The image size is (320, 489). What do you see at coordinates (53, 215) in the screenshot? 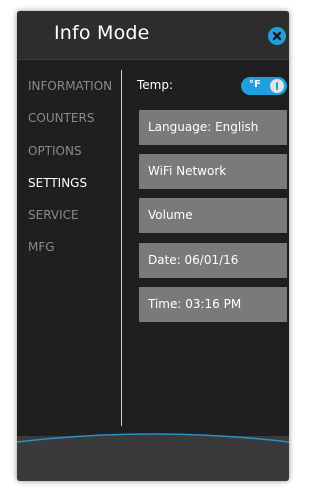
I see `sidebar-item-service: SERVICE` at bounding box center [53, 215].